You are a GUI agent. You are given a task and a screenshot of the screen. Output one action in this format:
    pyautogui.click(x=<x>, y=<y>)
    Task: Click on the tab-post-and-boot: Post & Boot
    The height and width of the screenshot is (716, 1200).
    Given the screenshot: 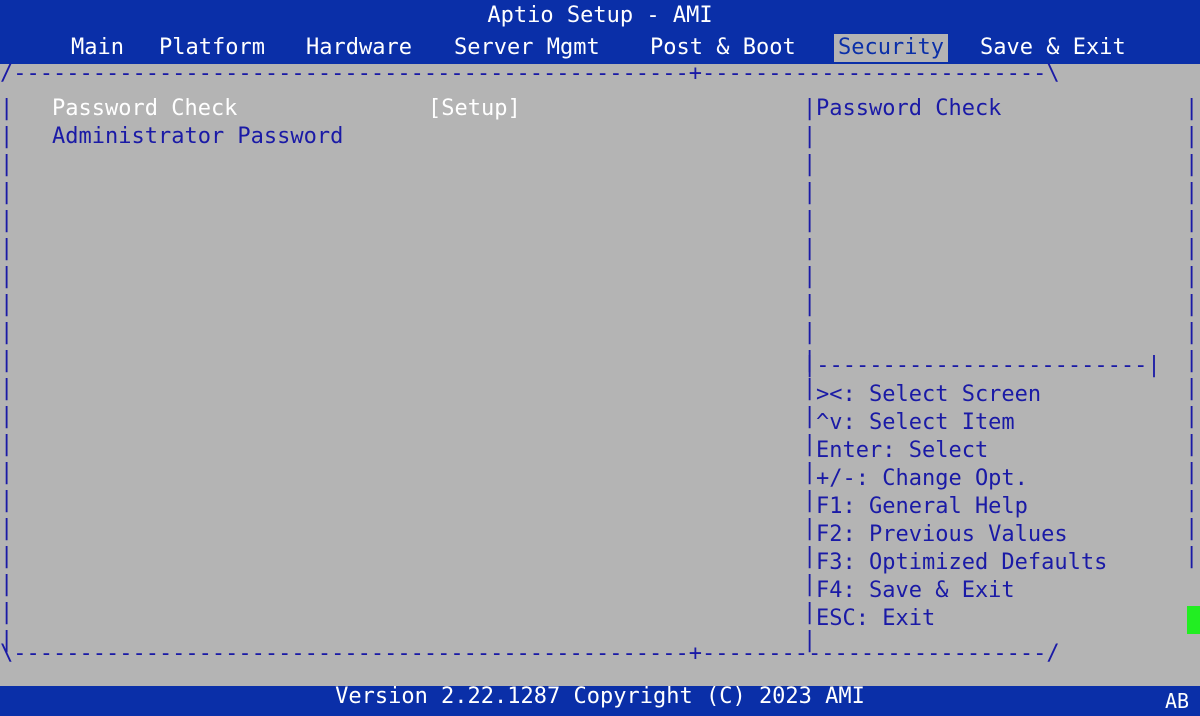 What is the action you would take?
    pyautogui.click(x=723, y=48)
    